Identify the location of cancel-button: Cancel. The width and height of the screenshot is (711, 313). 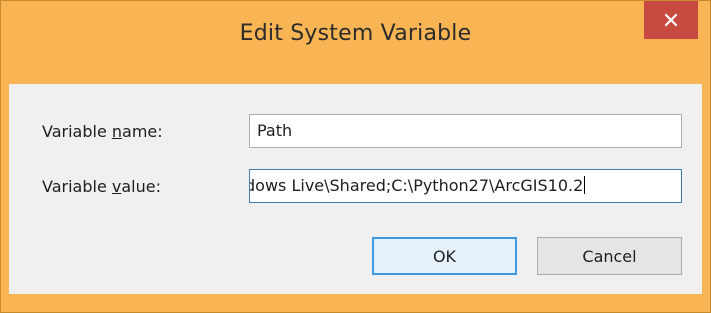
(609, 256).